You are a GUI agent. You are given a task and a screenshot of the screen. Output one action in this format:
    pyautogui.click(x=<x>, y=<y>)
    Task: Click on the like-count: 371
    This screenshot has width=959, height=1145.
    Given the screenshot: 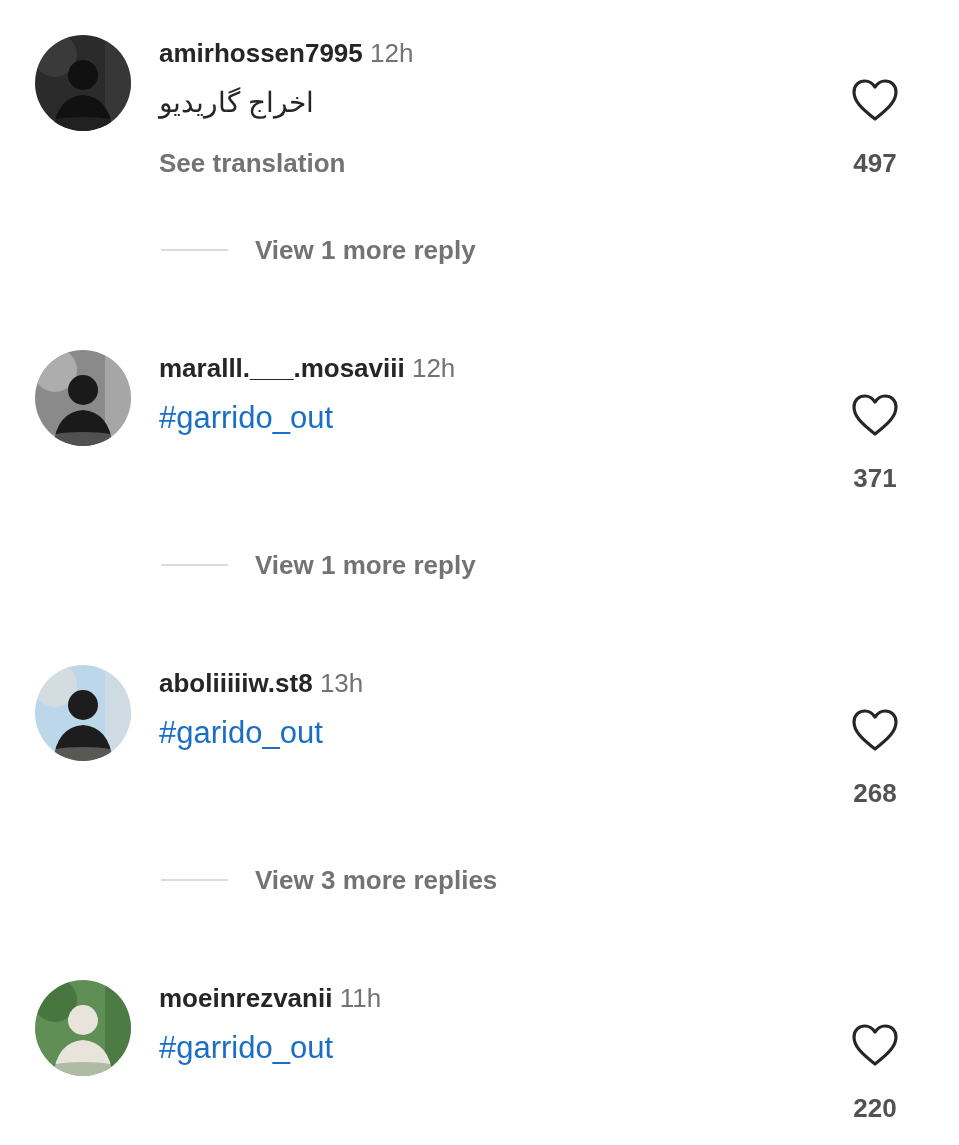 What is the action you would take?
    pyautogui.click(x=875, y=478)
    